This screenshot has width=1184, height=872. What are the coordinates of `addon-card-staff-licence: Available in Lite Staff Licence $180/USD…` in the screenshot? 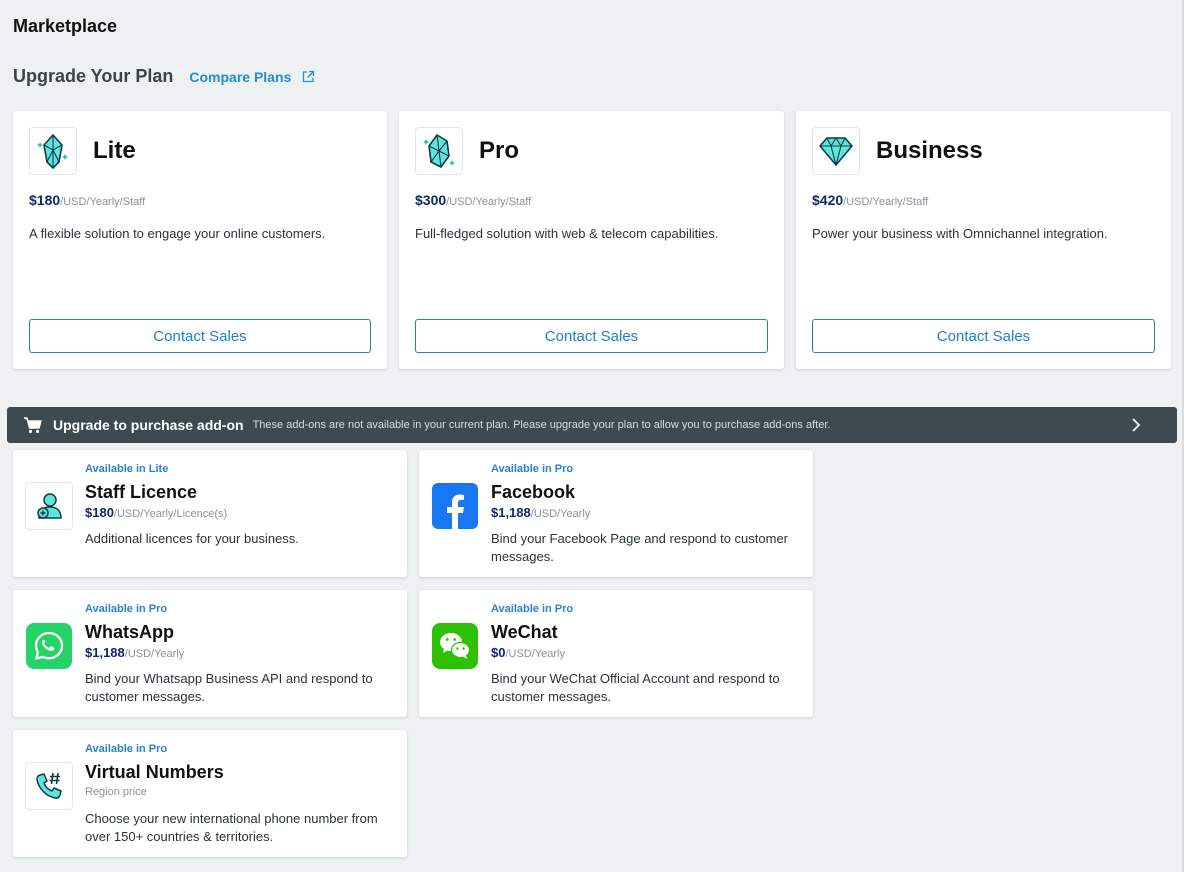 It's located at (210, 513).